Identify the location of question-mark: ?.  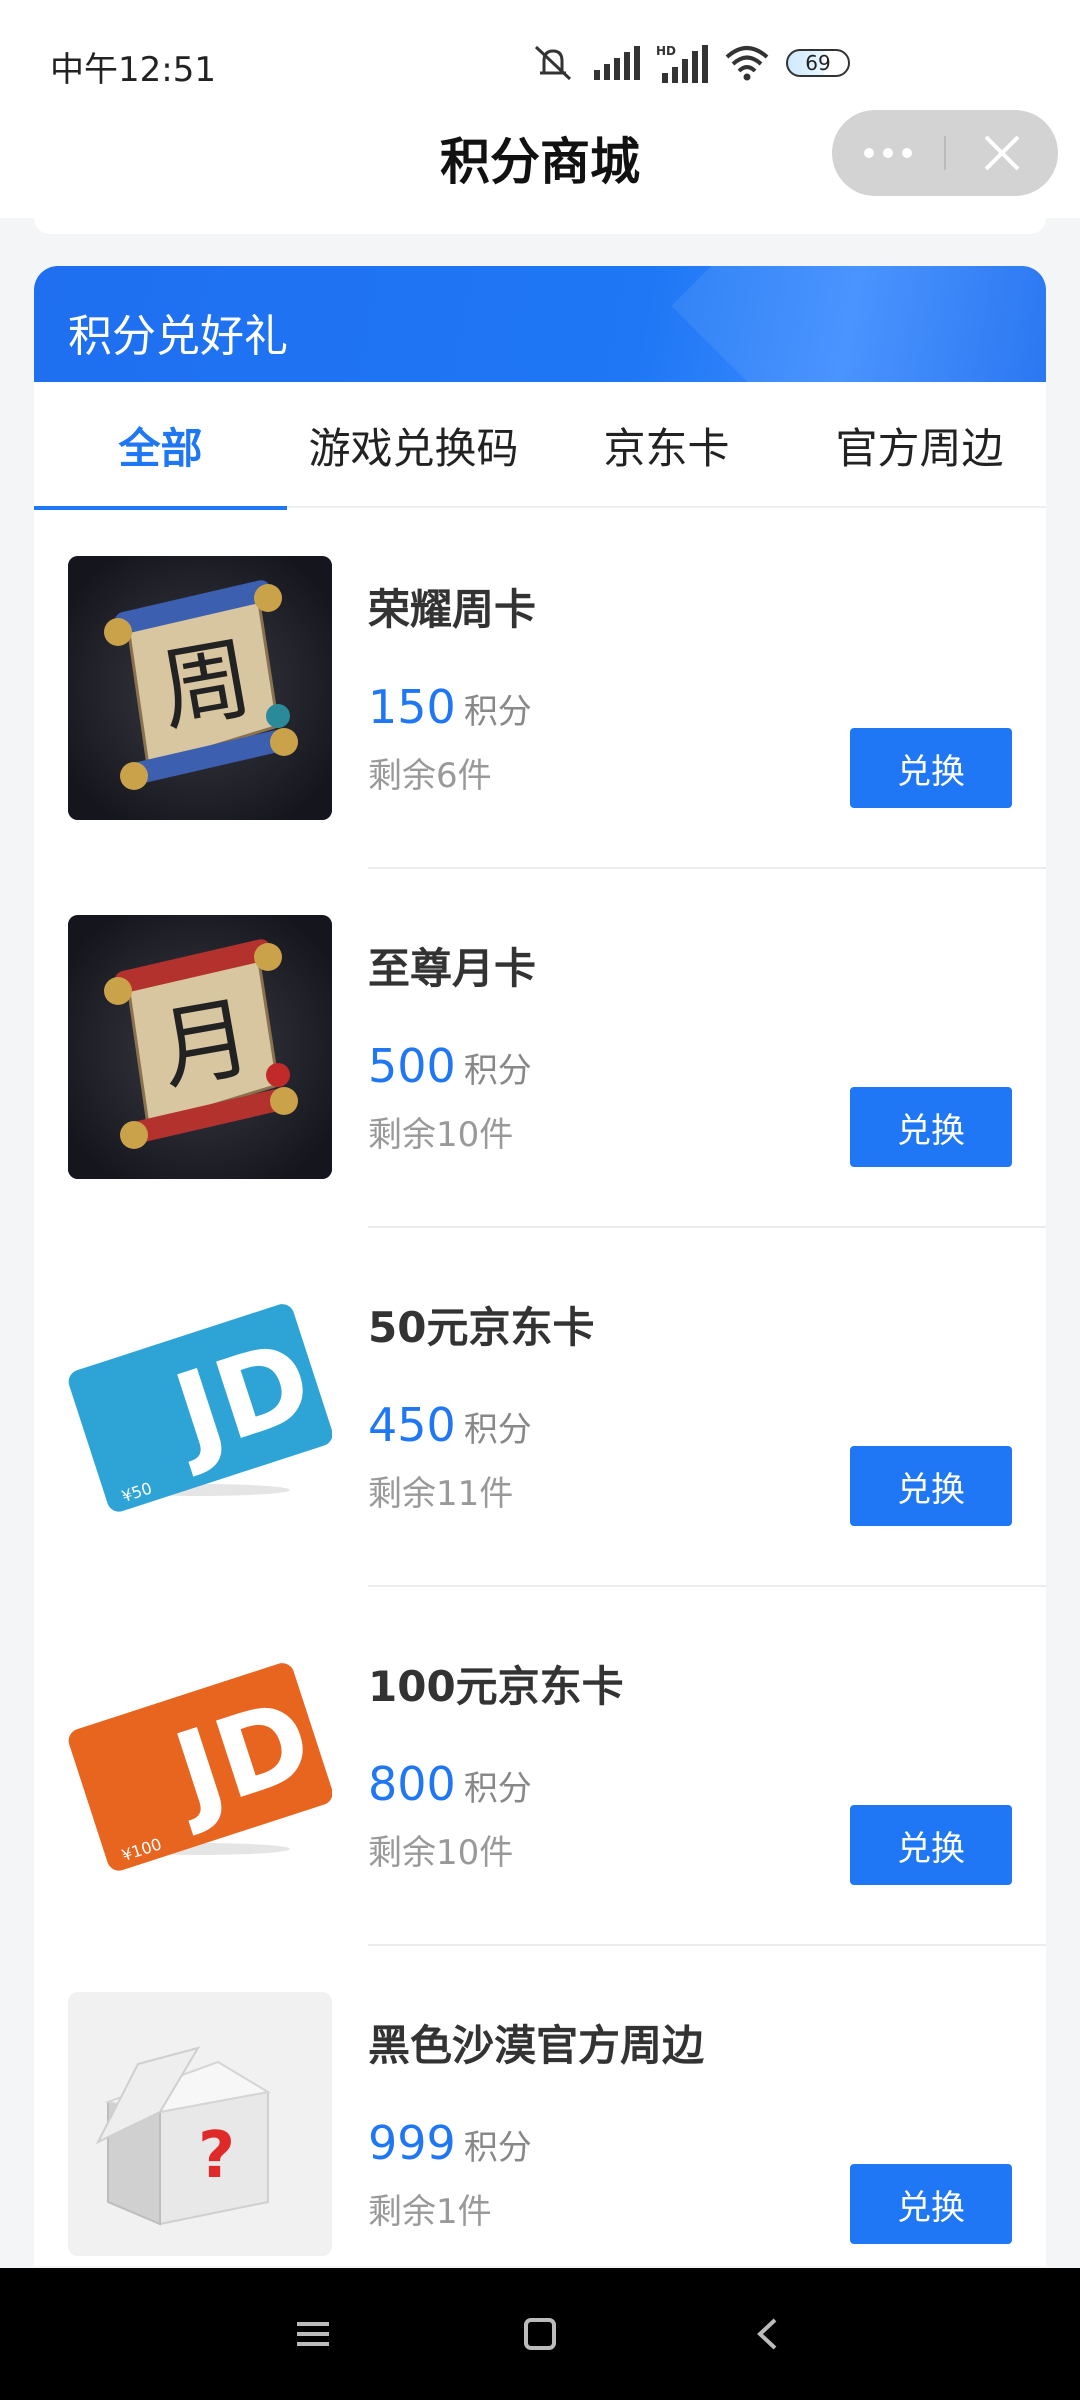
(216, 2156).